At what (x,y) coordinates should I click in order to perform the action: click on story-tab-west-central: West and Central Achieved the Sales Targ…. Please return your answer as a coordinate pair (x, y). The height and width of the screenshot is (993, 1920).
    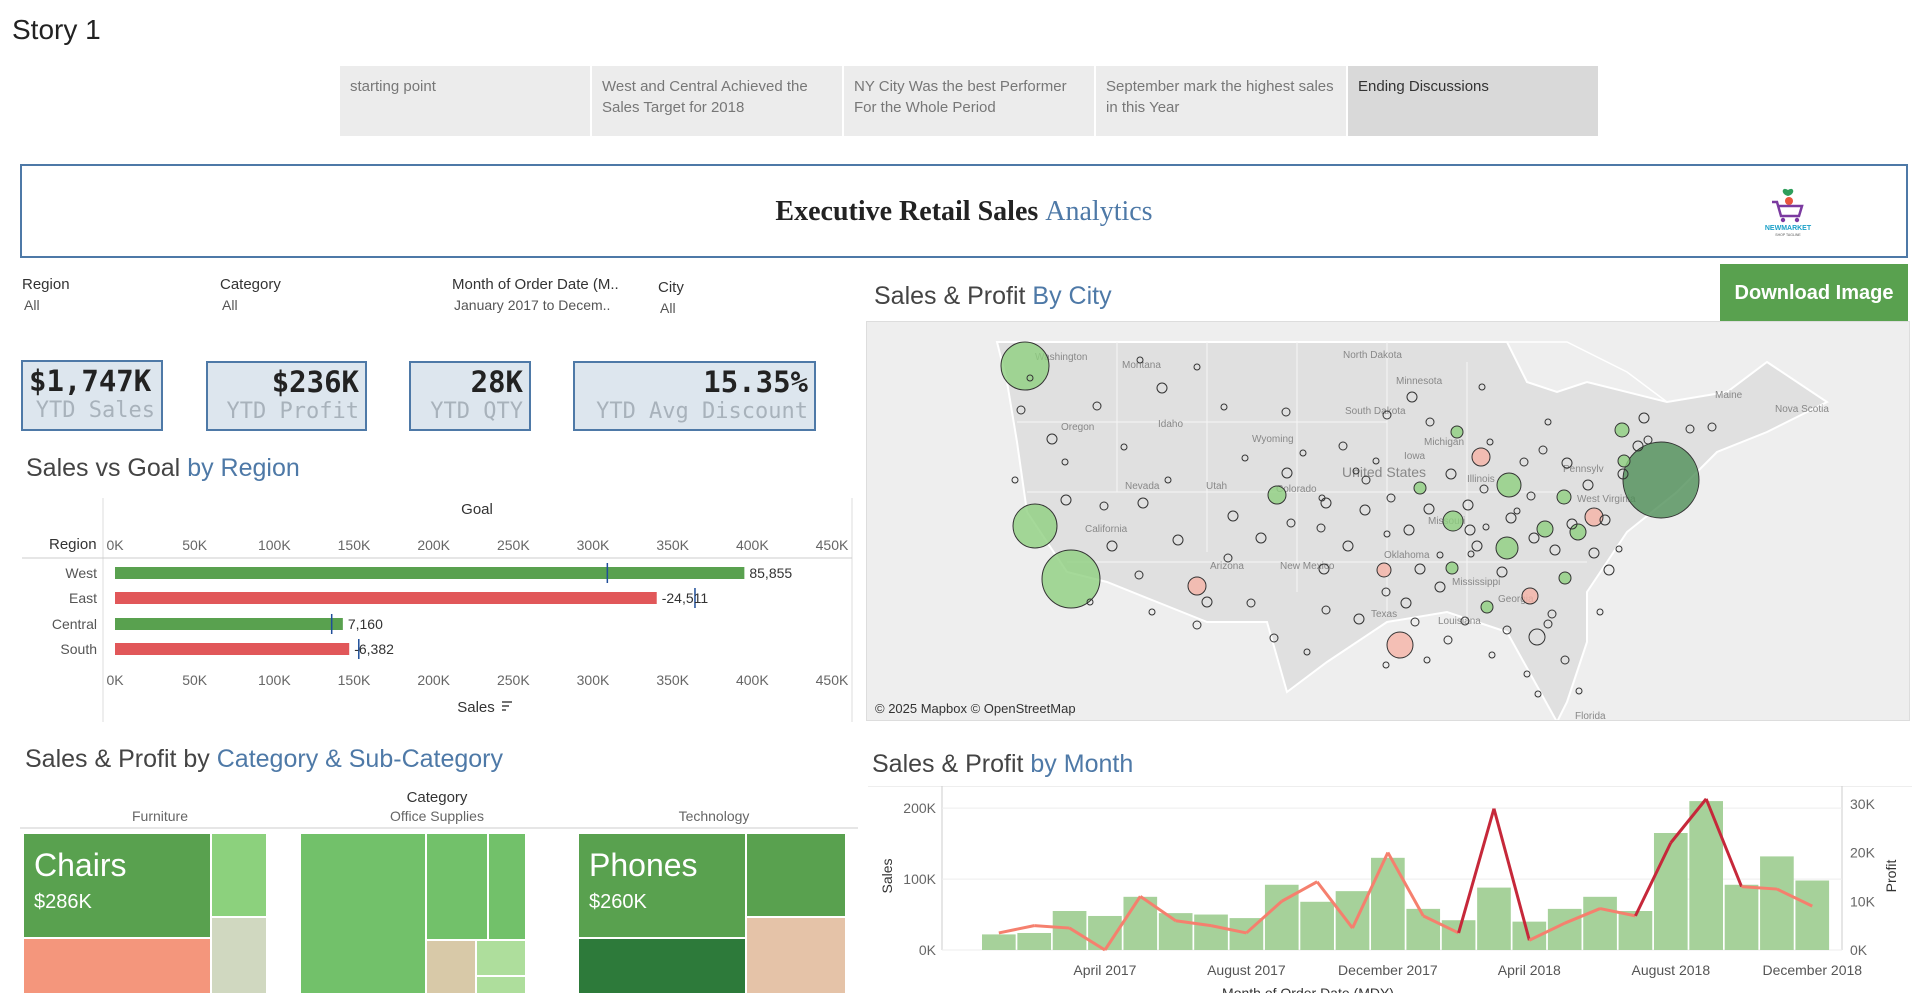
    Looking at the image, I should click on (717, 101).